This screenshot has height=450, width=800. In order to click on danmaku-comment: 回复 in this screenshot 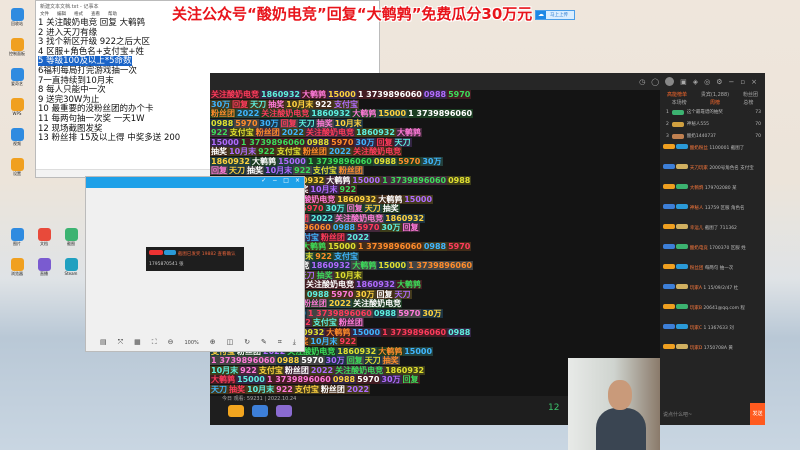, I will do `click(240, 104)`.